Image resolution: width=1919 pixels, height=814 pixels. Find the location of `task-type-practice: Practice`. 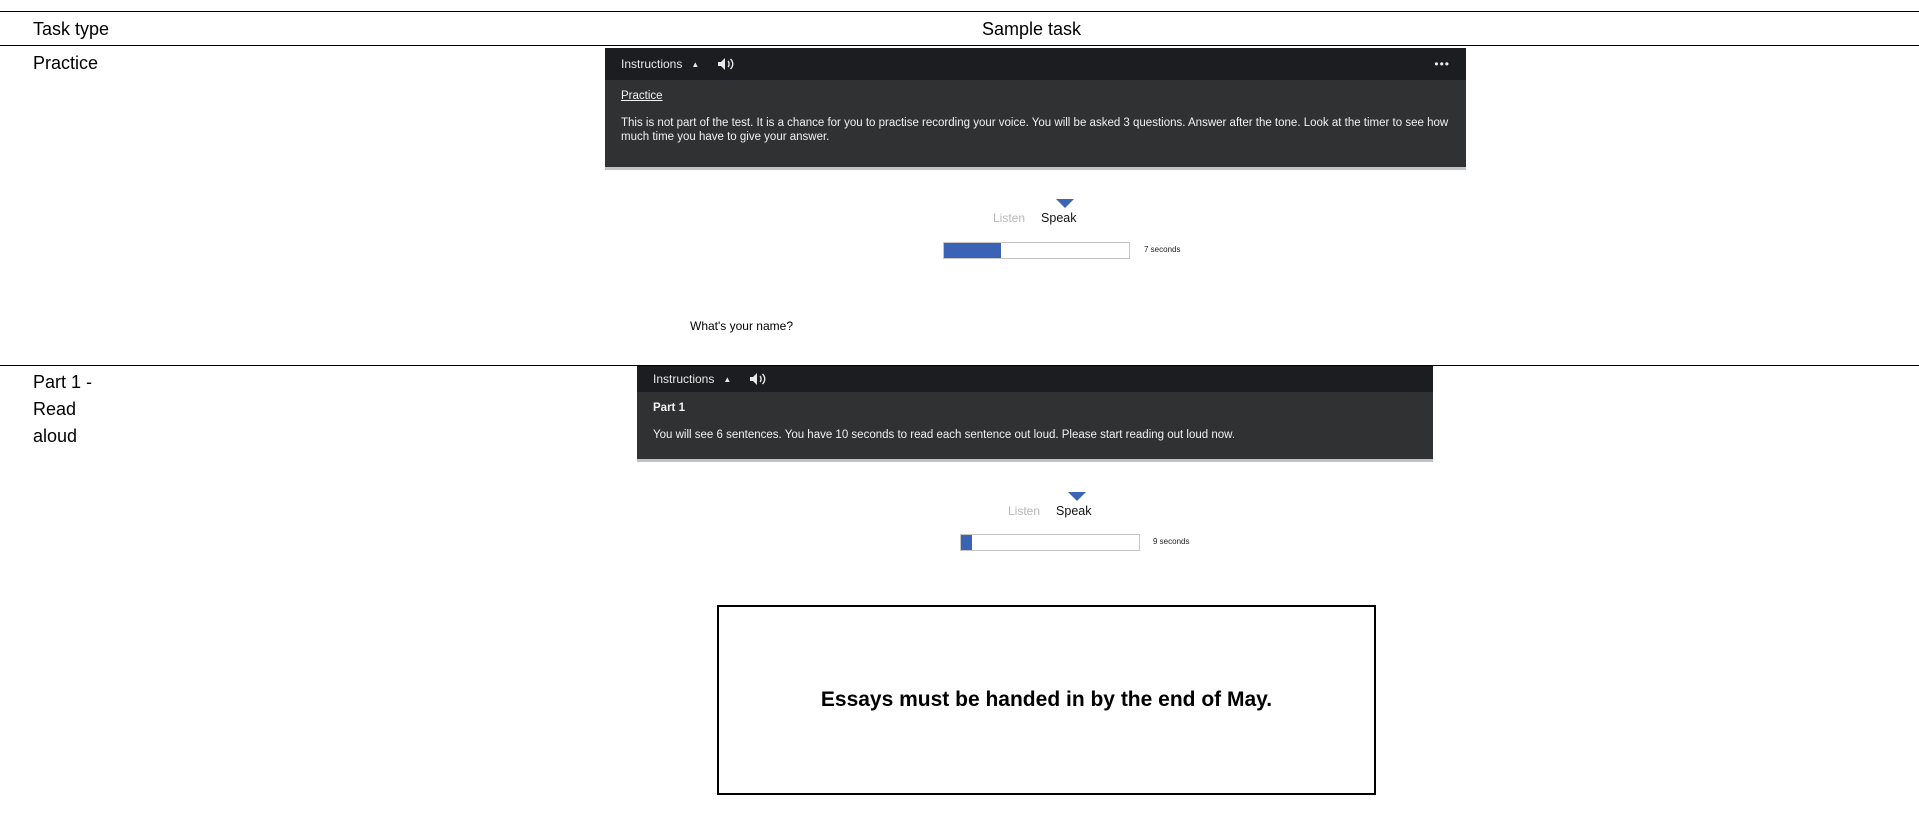

task-type-practice: Practice is located at coordinates (66, 63).